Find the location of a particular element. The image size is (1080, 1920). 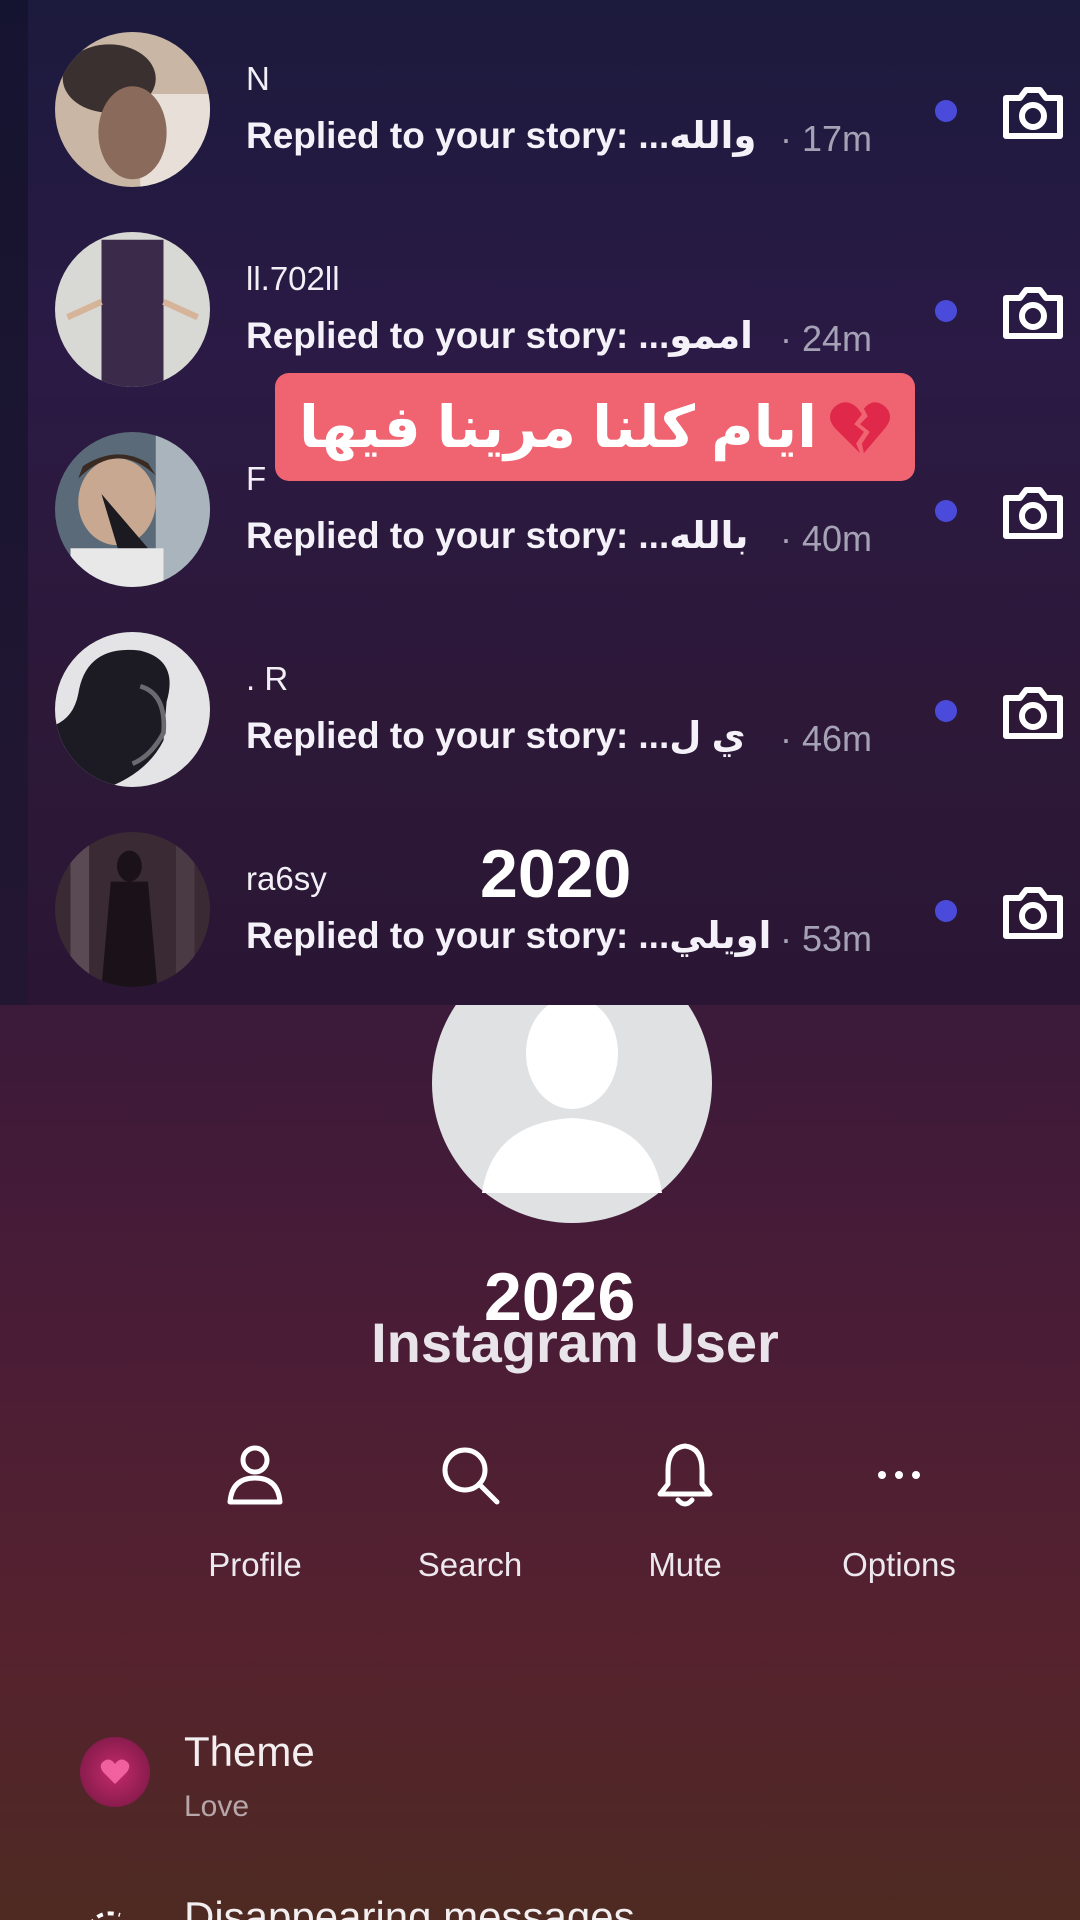

search-icon is located at coordinates (471, 1476).